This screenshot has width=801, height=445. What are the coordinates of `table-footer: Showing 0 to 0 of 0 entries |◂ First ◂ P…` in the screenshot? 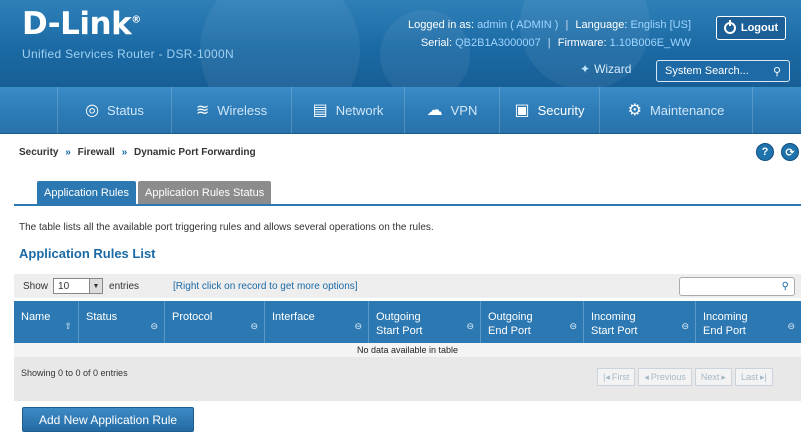 It's located at (407, 379).